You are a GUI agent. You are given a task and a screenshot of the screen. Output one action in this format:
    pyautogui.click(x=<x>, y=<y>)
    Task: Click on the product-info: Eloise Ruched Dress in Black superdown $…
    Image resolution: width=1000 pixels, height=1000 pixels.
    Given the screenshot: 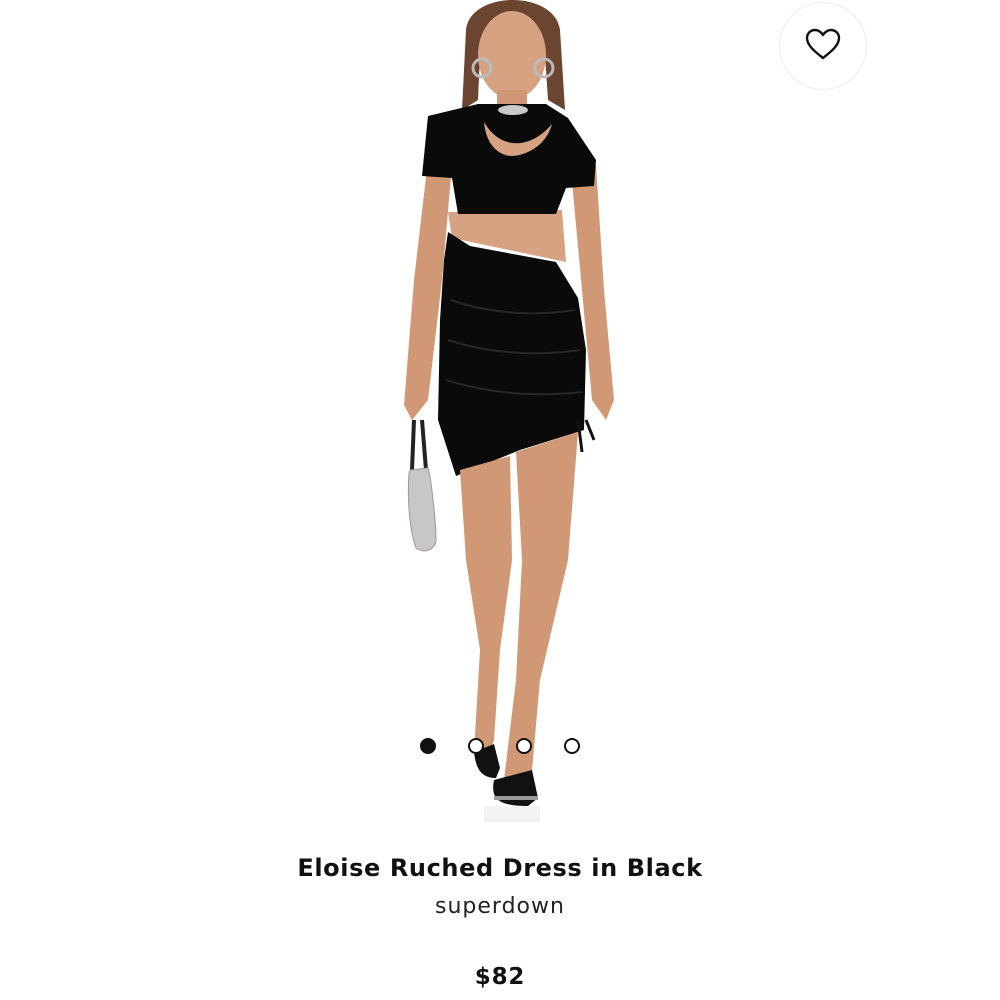 What is the action you would take?
    pyautogui.click(x=500, y=920)
    